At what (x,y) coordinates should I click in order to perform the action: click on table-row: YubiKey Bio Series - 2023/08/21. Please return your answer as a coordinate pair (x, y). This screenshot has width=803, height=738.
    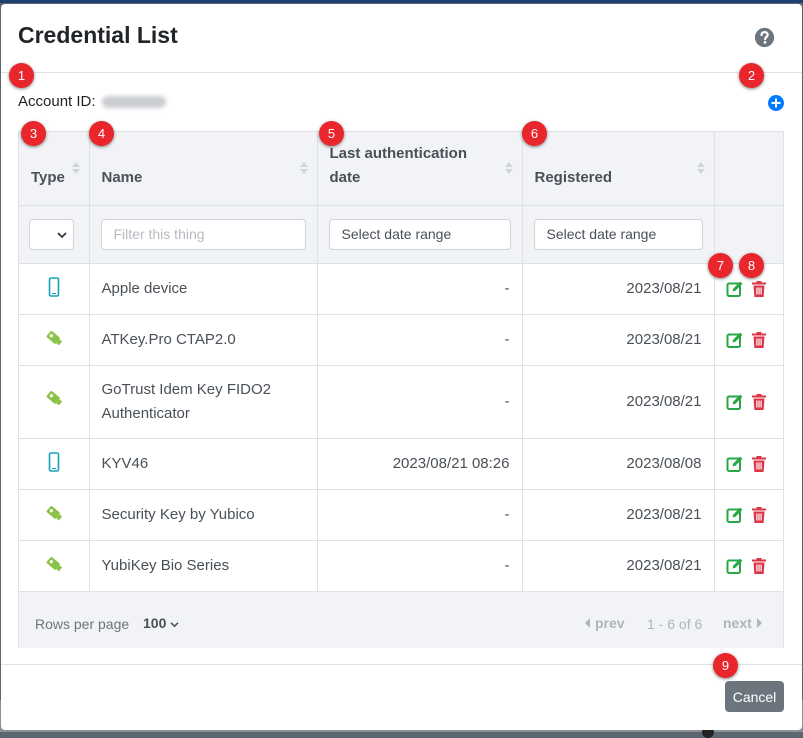
    Looking at the image, I should click on (401, 566).